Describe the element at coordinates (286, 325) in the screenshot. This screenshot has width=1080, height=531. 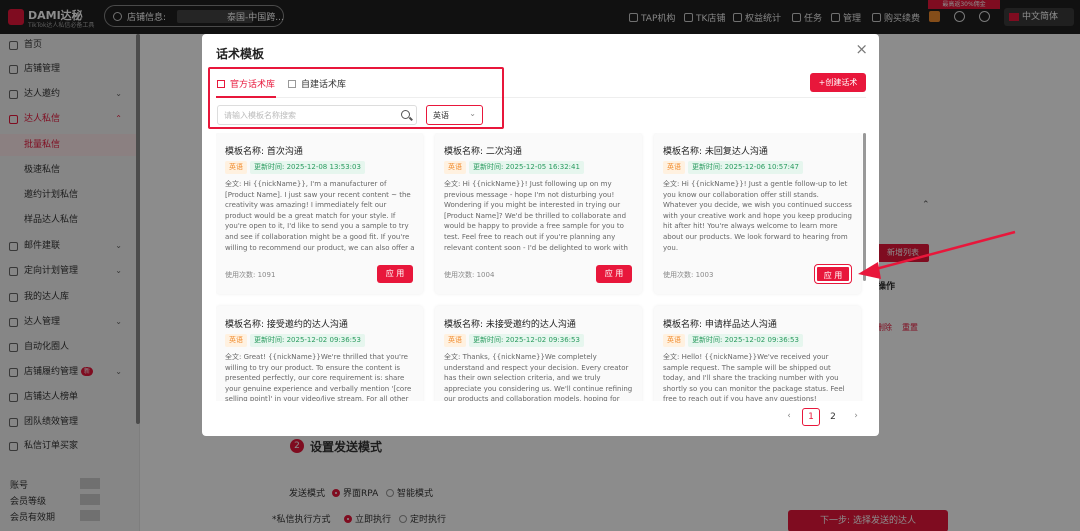
I see `template-name: 模板名称: 接受邀约的达人沟通` at that location.